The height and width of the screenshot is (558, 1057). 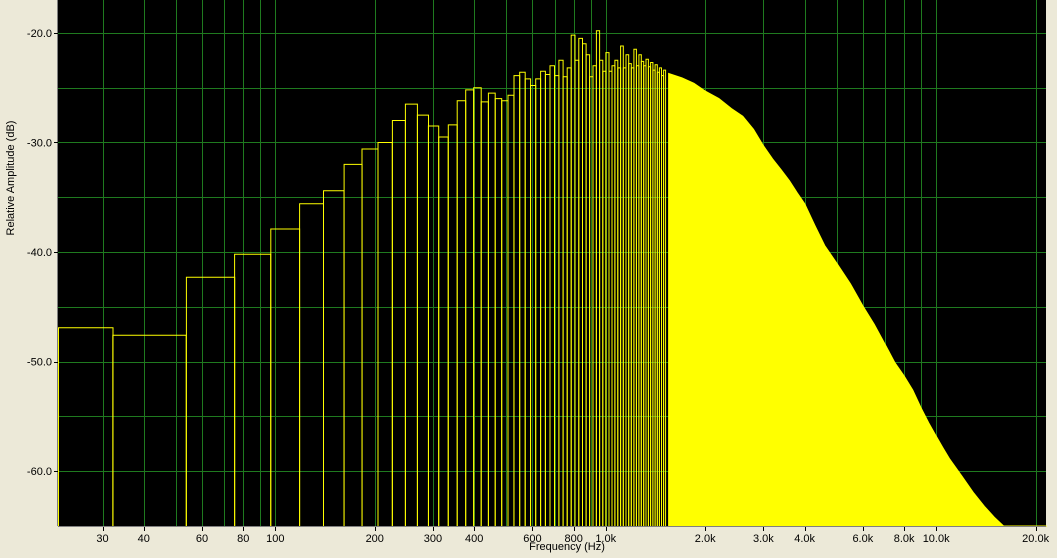 What do you see at coordinates (474, 539) in the screenshot?
I see `x-tick-label: 400` at bounding box center [474, 539].